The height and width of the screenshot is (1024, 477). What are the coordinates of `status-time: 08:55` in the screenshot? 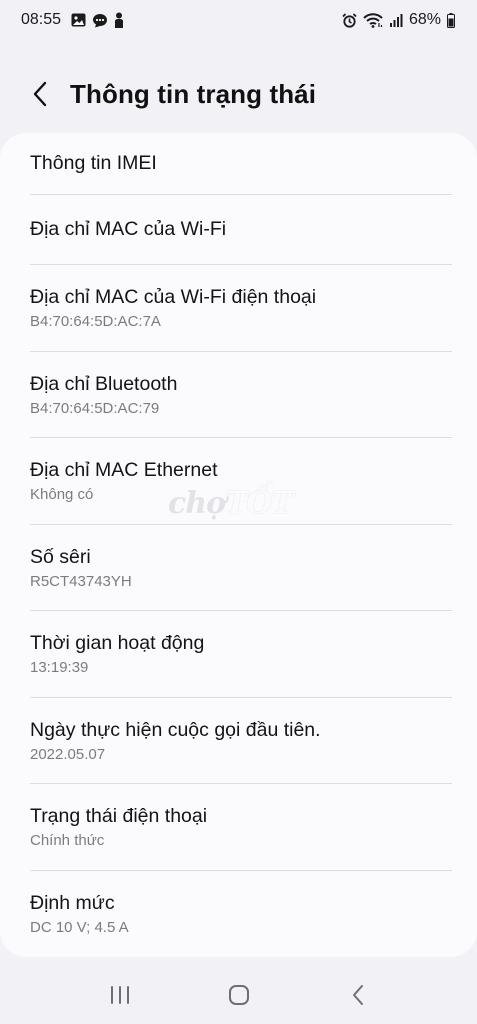 It's located at (41, 19).